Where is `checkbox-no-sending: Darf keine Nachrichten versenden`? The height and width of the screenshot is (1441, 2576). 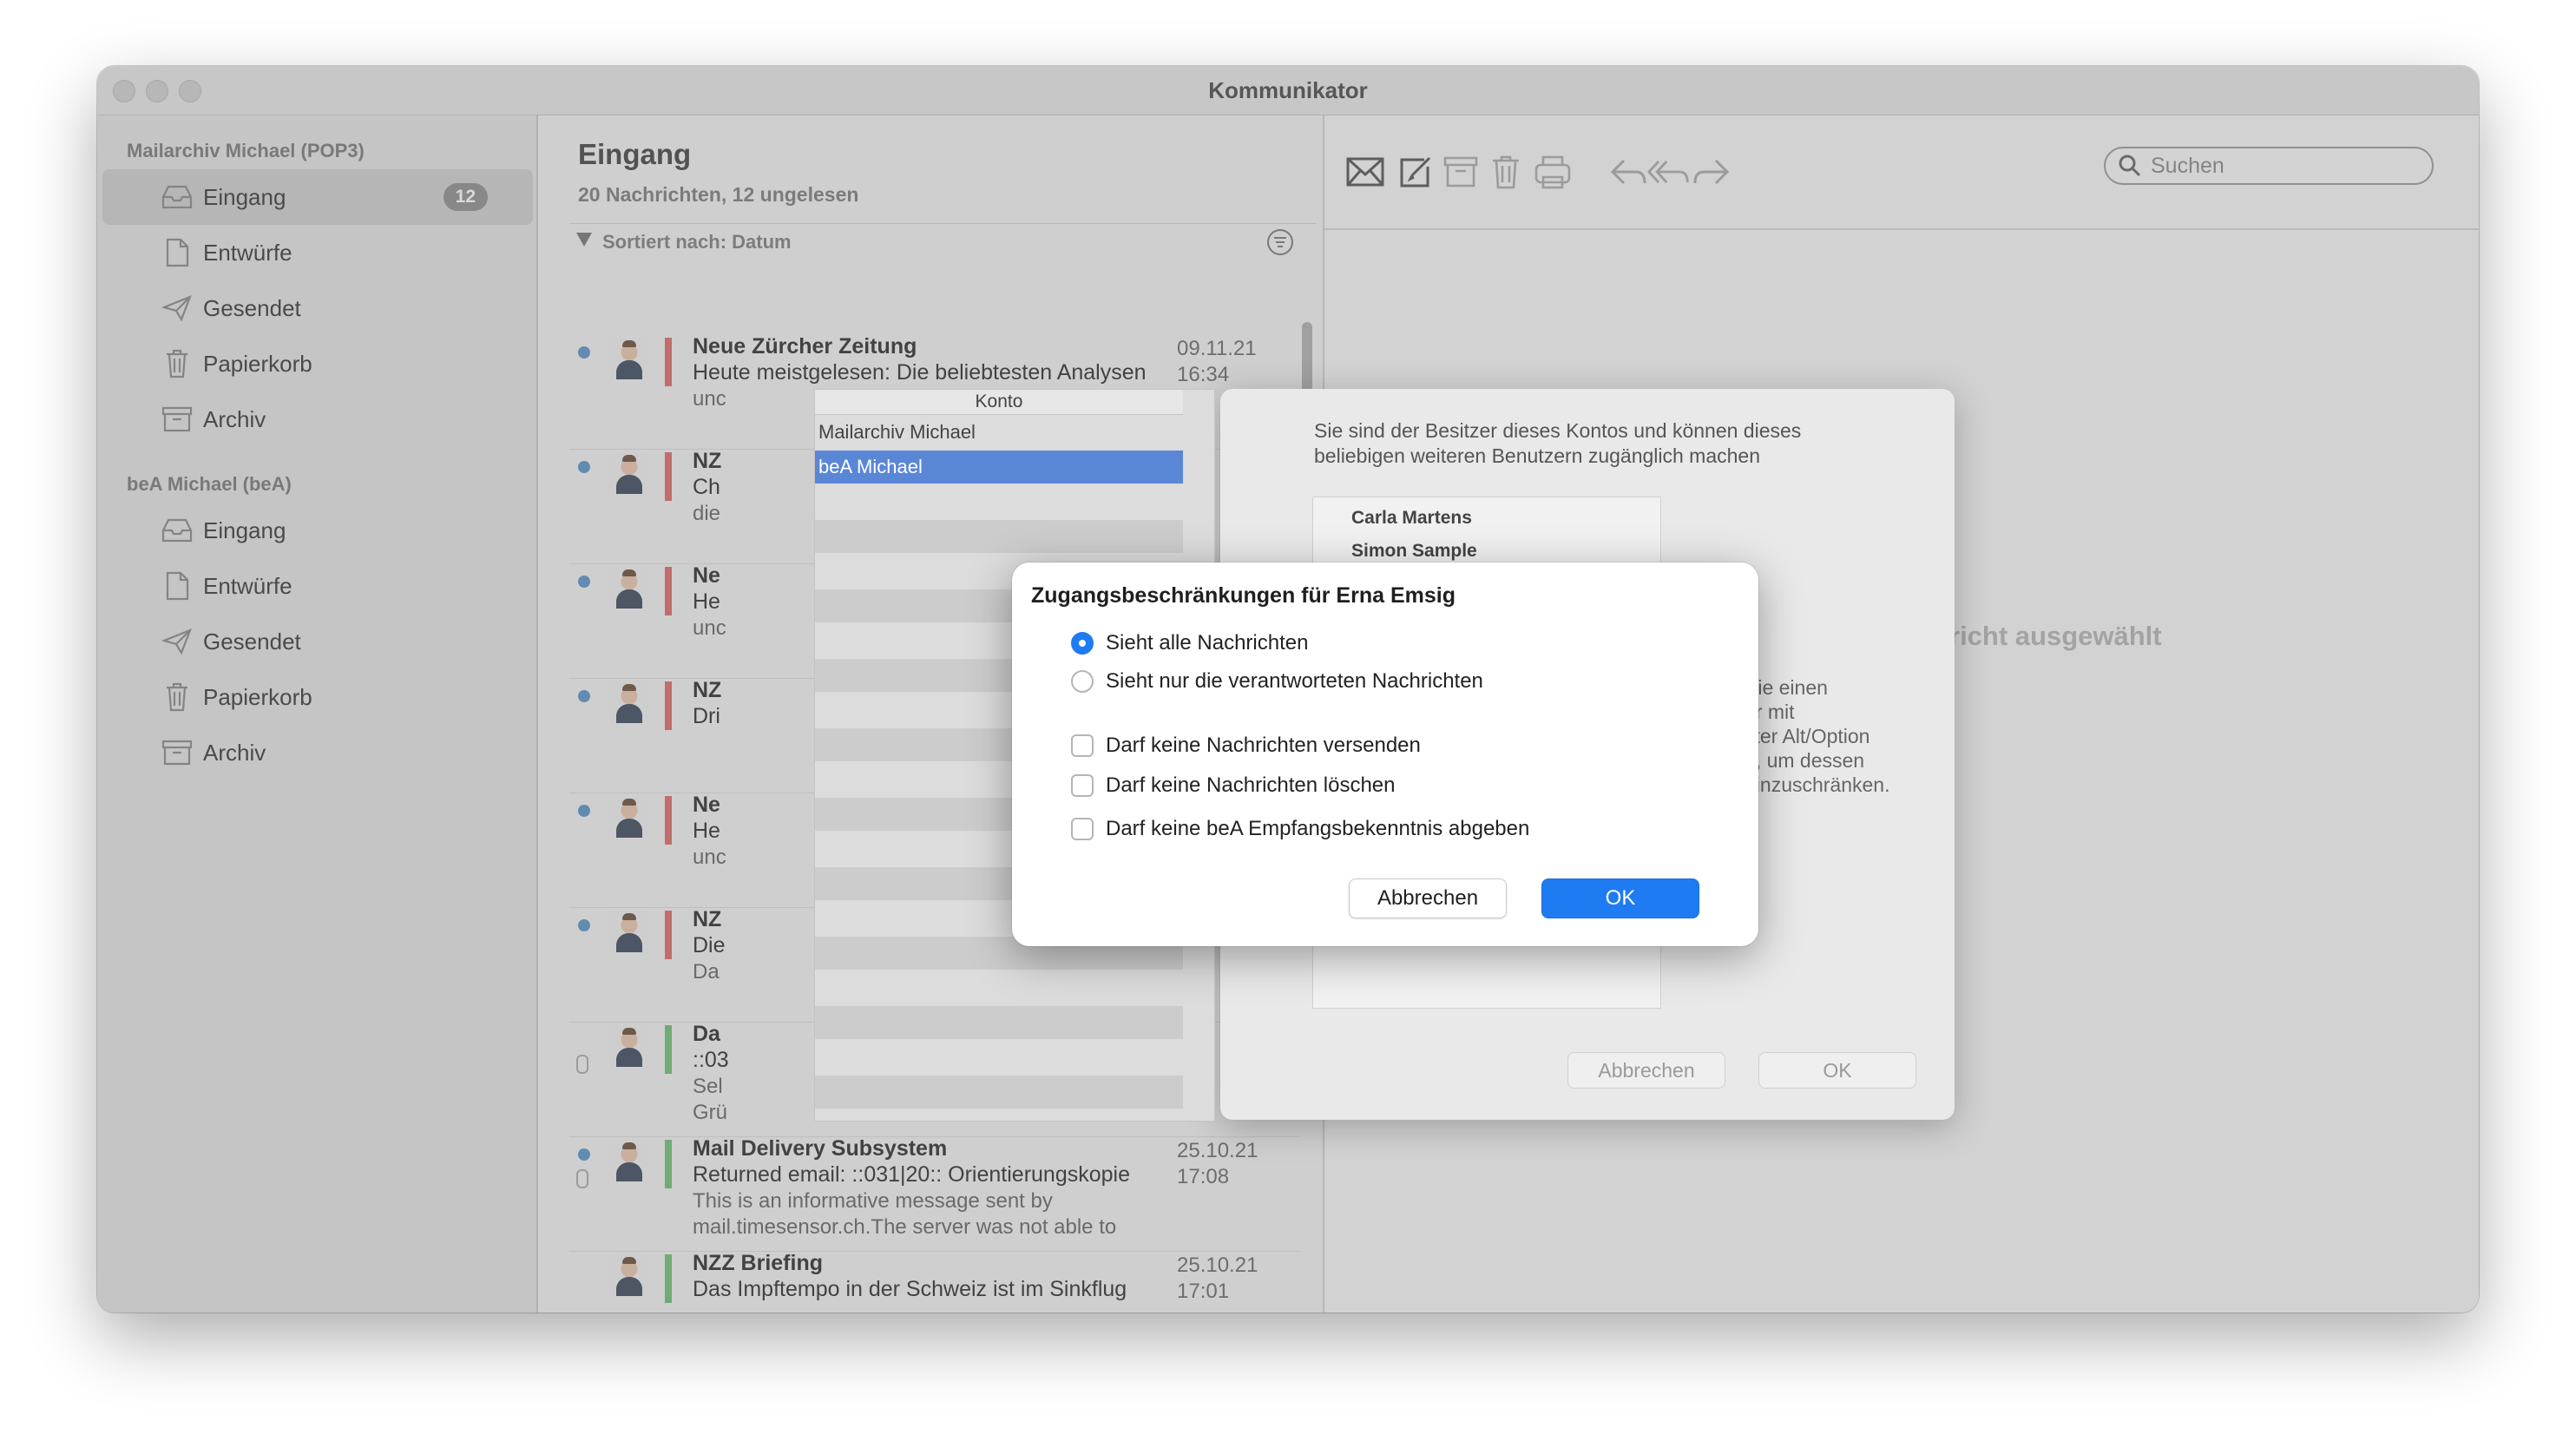 checkbox-no-sending: Darf keine Nachrichten versenden is located at coordinates (1246, 746).